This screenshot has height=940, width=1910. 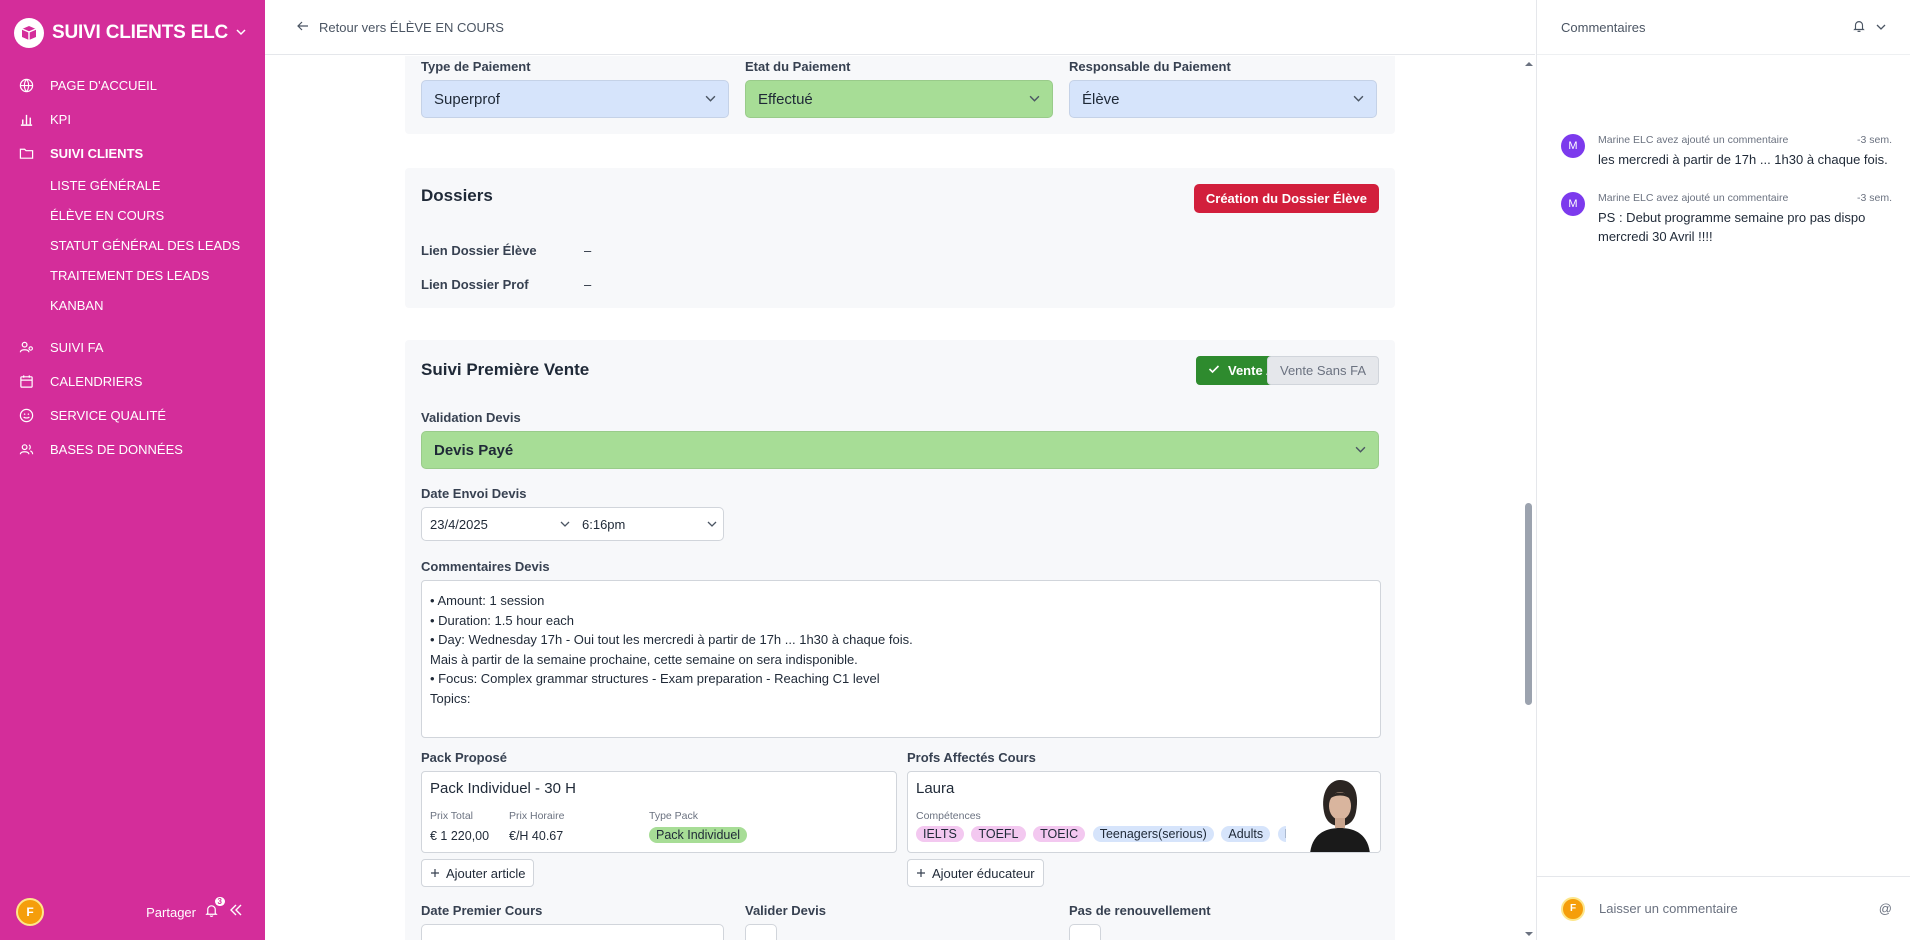 I want to click on payment-resp-select: Élève, so click(x=1223, y=99).